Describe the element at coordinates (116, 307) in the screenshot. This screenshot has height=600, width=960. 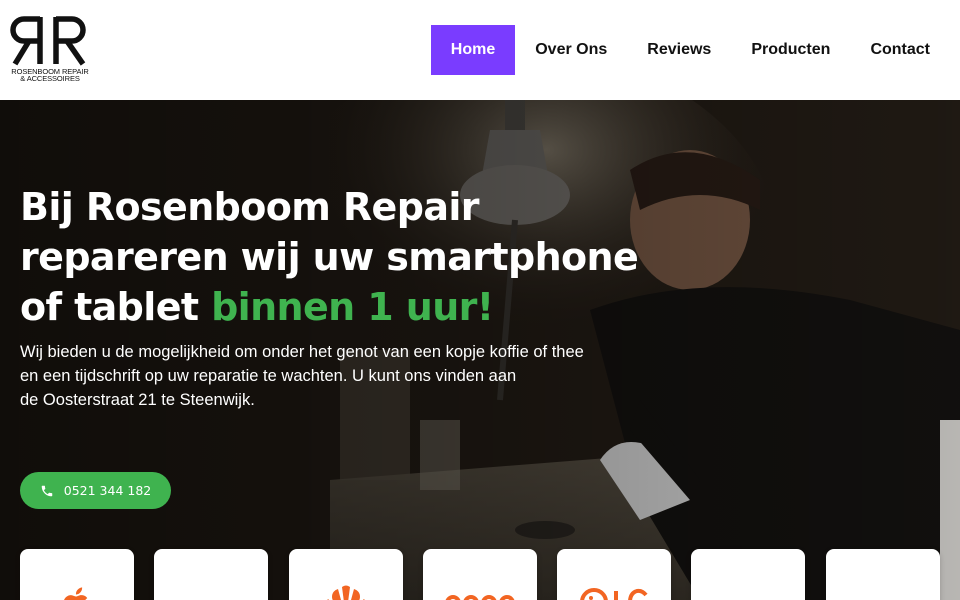
I see `headline-plain-text: of tablet` at that location.